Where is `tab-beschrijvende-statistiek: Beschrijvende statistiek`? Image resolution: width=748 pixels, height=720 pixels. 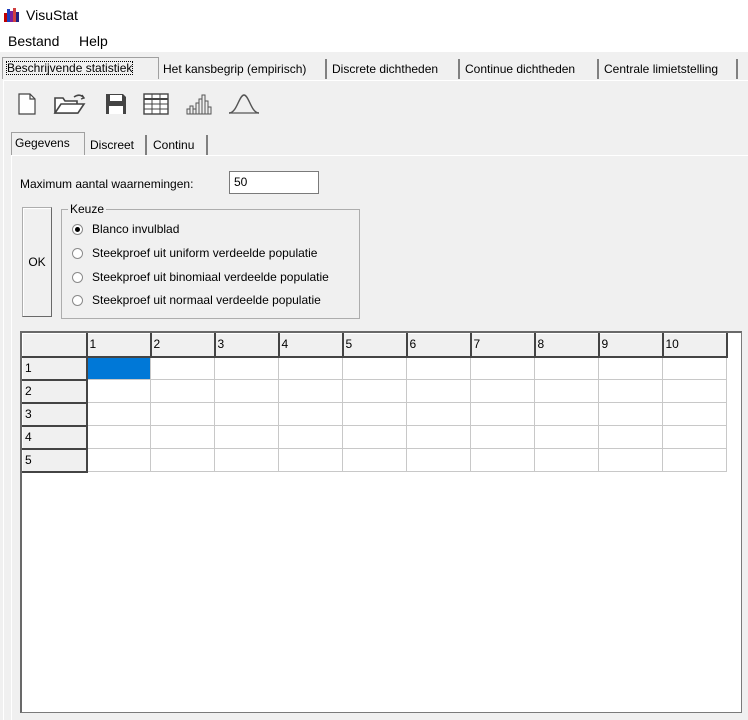 tab-beschrijvende-statistiek: Beschrijvende statistiek is located at coordinates (80, 68).